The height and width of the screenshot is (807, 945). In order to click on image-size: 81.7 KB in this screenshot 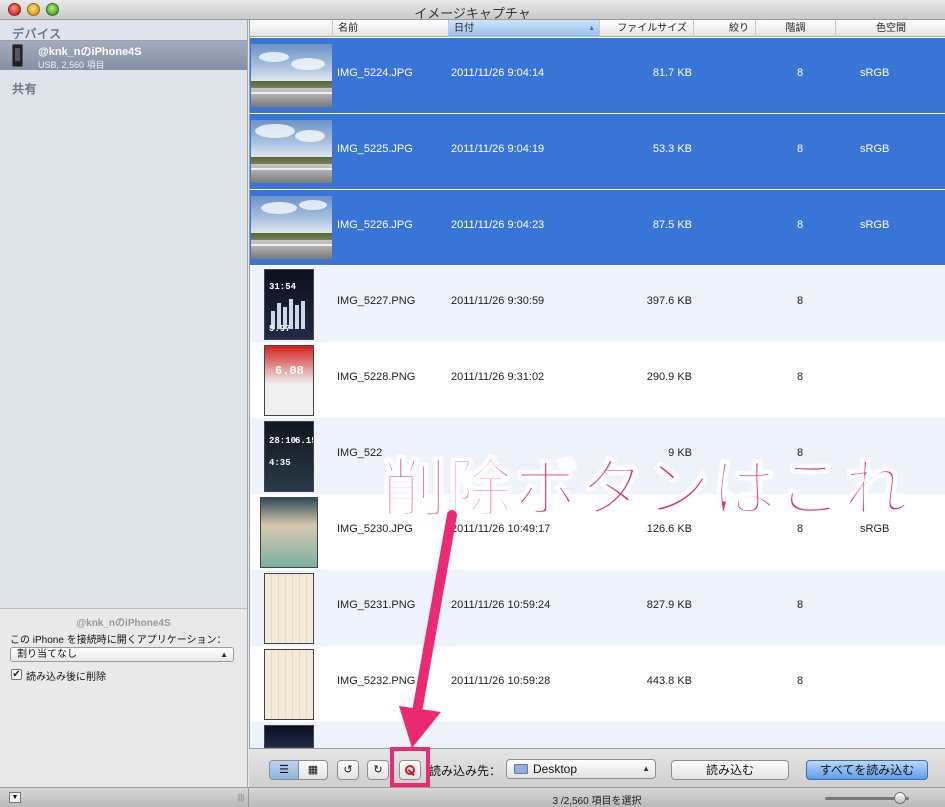, I will do `click(672, 73)`.